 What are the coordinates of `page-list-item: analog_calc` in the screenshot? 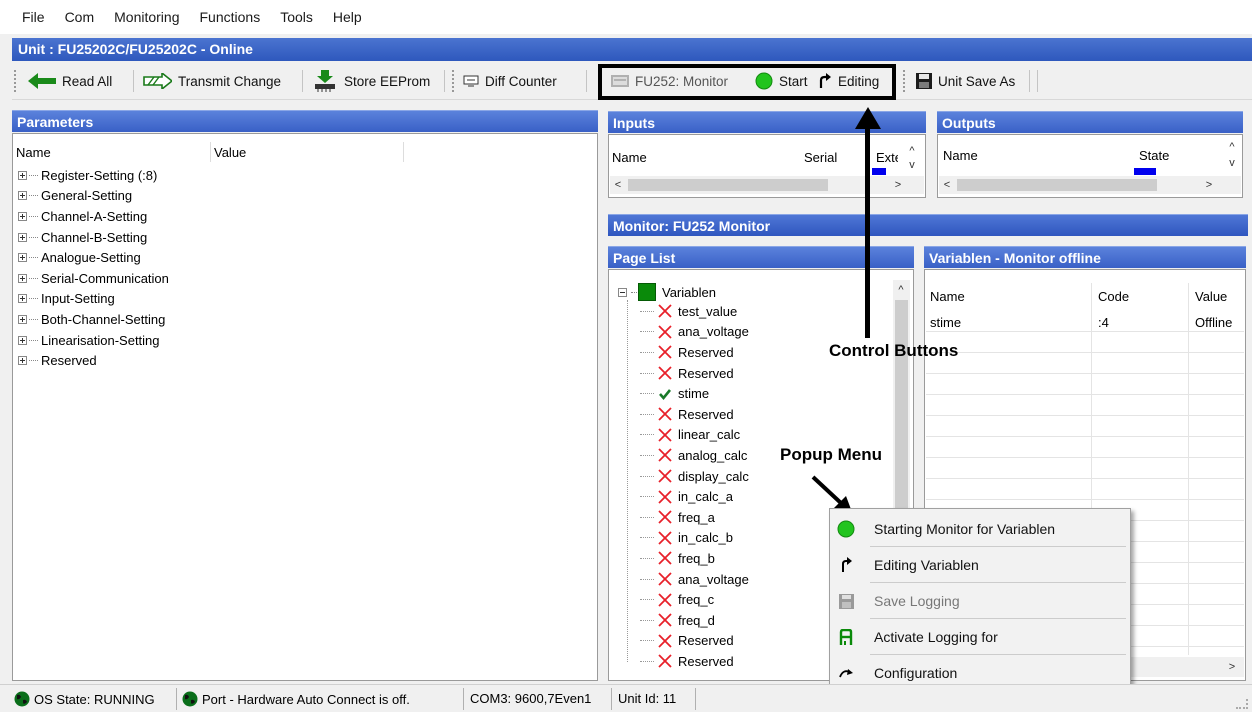 It's located at (694, 455).